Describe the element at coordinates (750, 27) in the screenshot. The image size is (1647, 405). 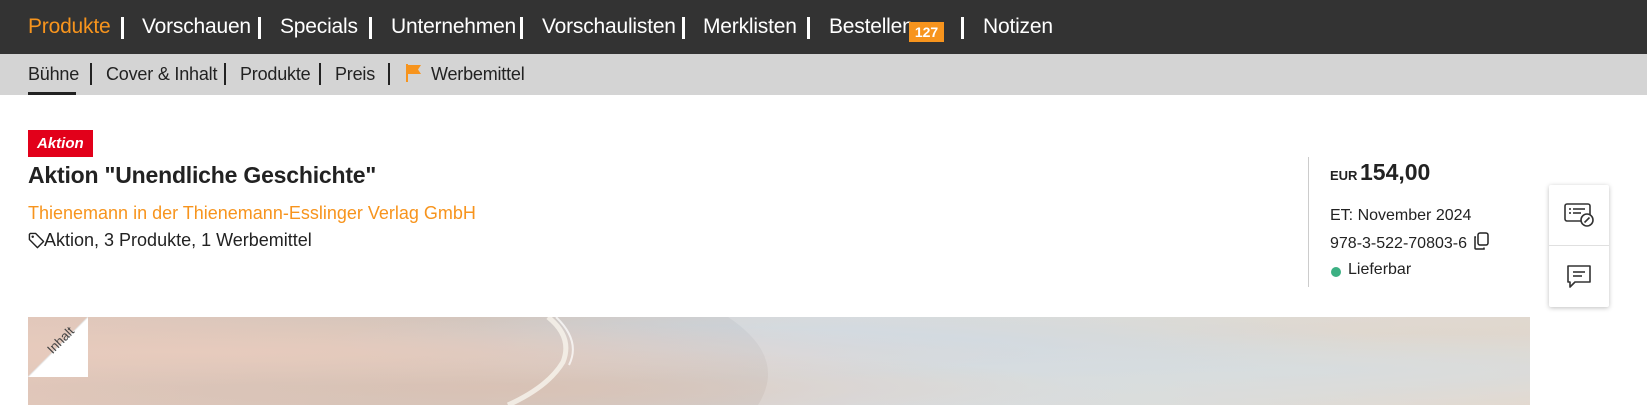
I see `topnav-item-merklisten: Merklisten` at that location.